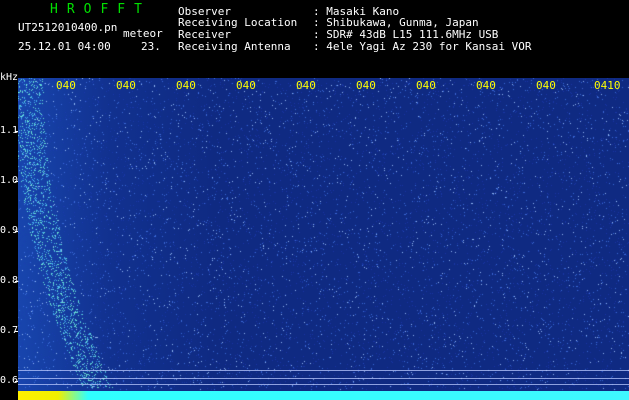  I want to click on file-name: UT2512010400.pn, so click(68, 27).